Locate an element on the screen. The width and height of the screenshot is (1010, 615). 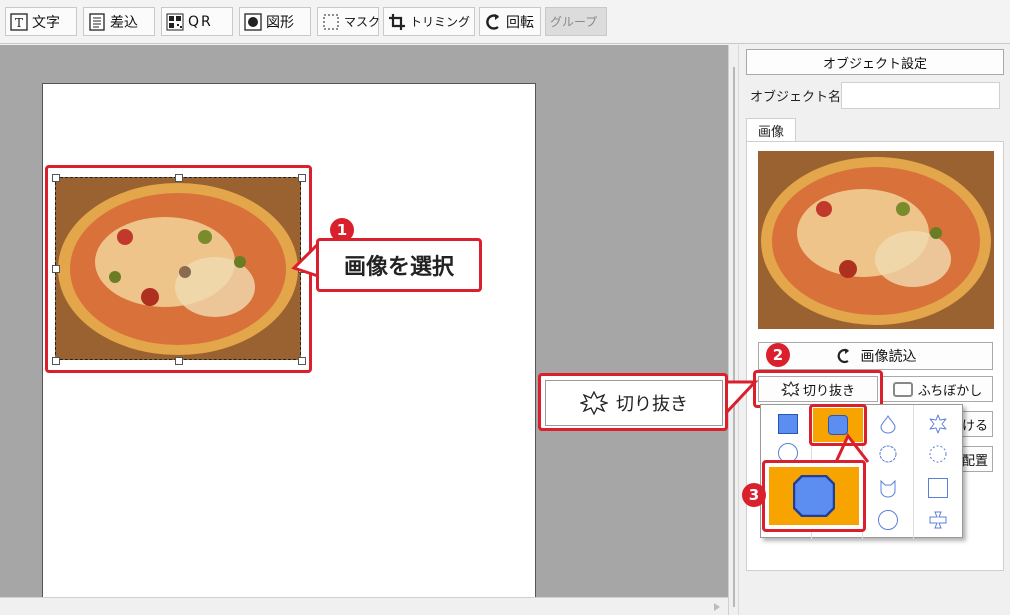
step3-option-highlight is located at coordinates (838, 425).